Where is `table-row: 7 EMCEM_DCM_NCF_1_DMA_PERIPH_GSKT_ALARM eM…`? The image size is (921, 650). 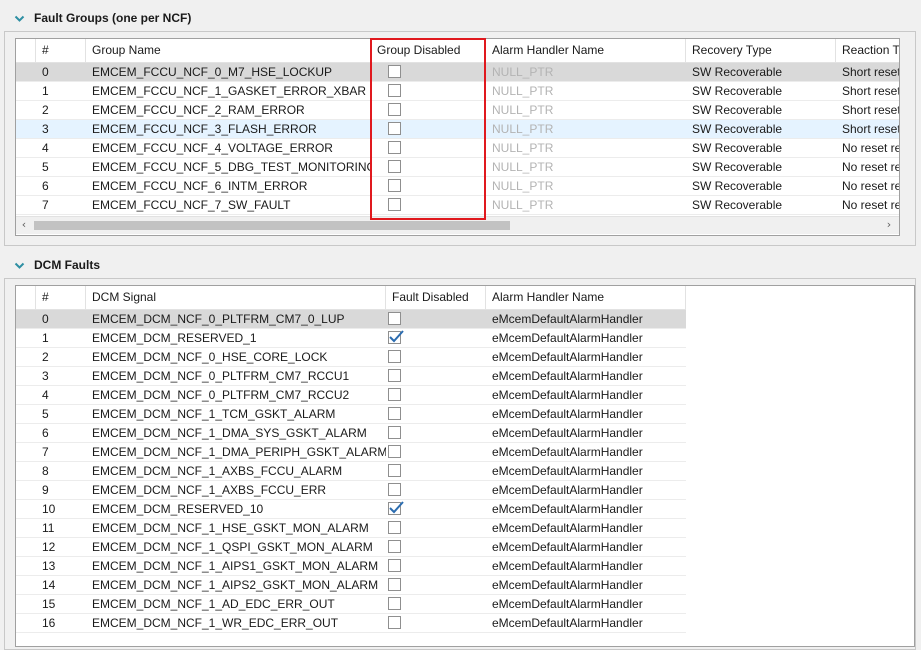 table-row: 7 EMCEM_DCM_NCF_1_DMA_PERIPH_GSKT_ALARM eM… is located at coordinates (351, 452).